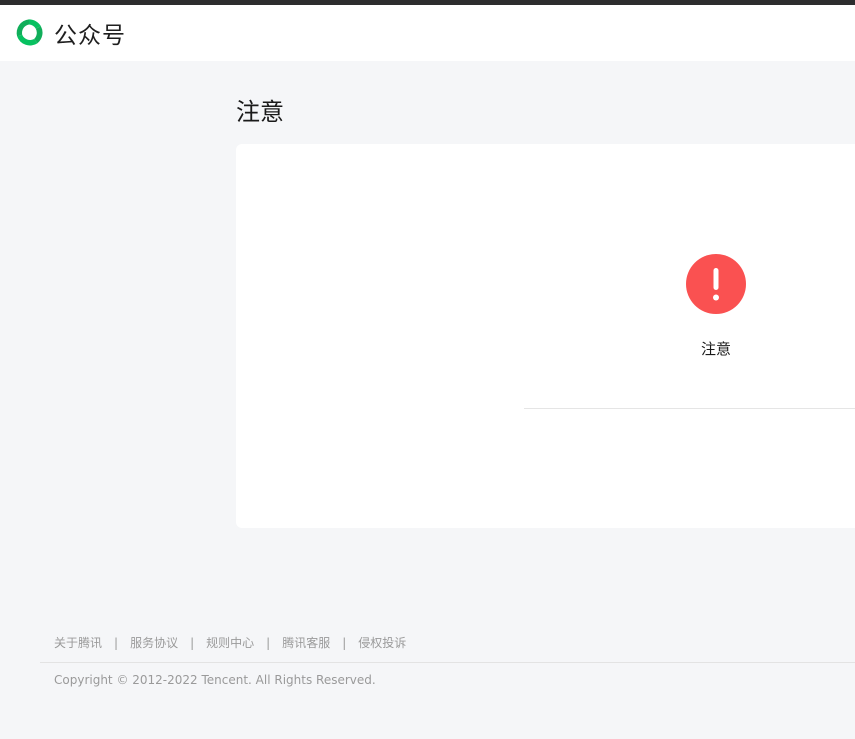  What do you see at coordinates (382, 642) in the screenshot?
I see `footer-link-infringement-report: 侵权投诉` at bounding box center [382, 642].